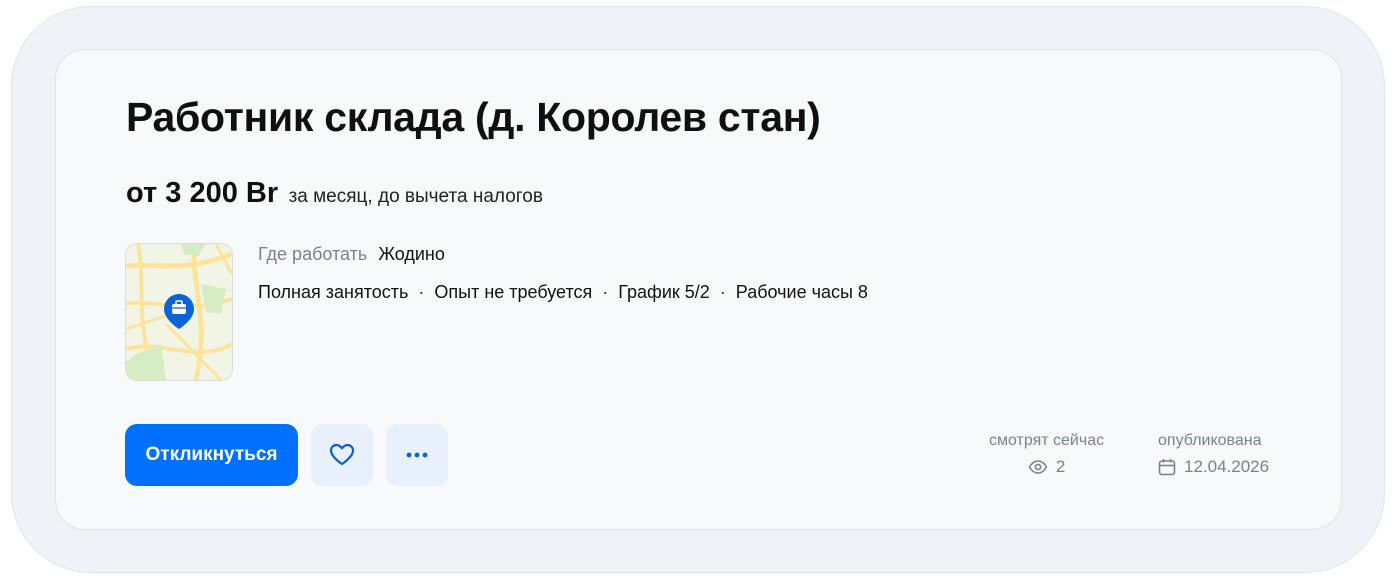  I want to click on salary-note: за месяц, до вычета налогов, so click(415, 196).